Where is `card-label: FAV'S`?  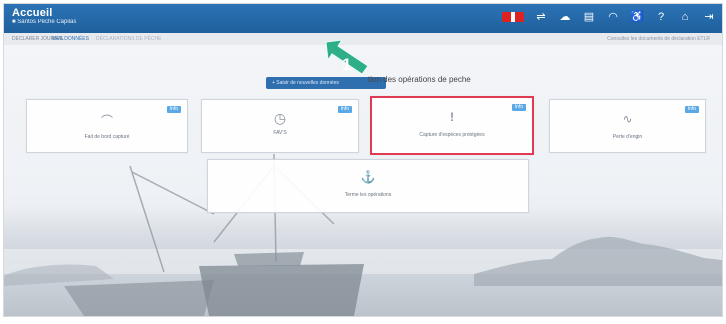
card-label: FAV'S is located at coordinates (280, 133).